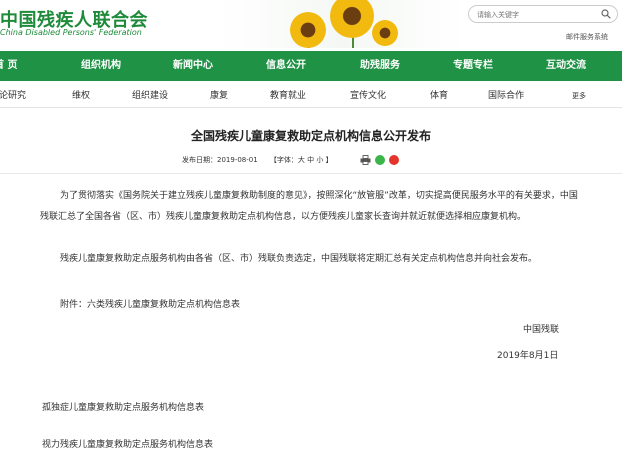 This screenshot has height=458, width=622. I want to click on sub-nav: 理论研究 维权 组织建设 康复 教育就业 宣传文化 体育 国际合作 更多, so click(311, 96).